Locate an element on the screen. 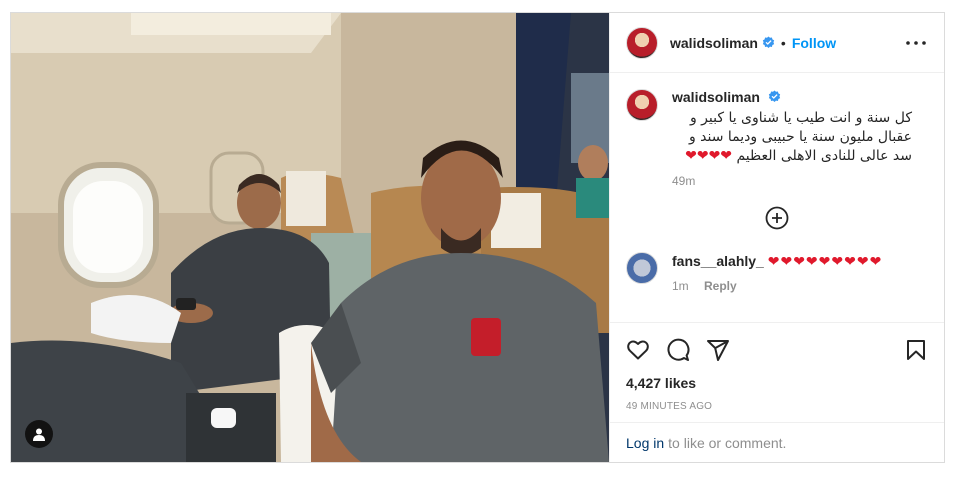 The width and height of the screenshot is (956, 483). author-avatar is located at coordinates (642, 42).